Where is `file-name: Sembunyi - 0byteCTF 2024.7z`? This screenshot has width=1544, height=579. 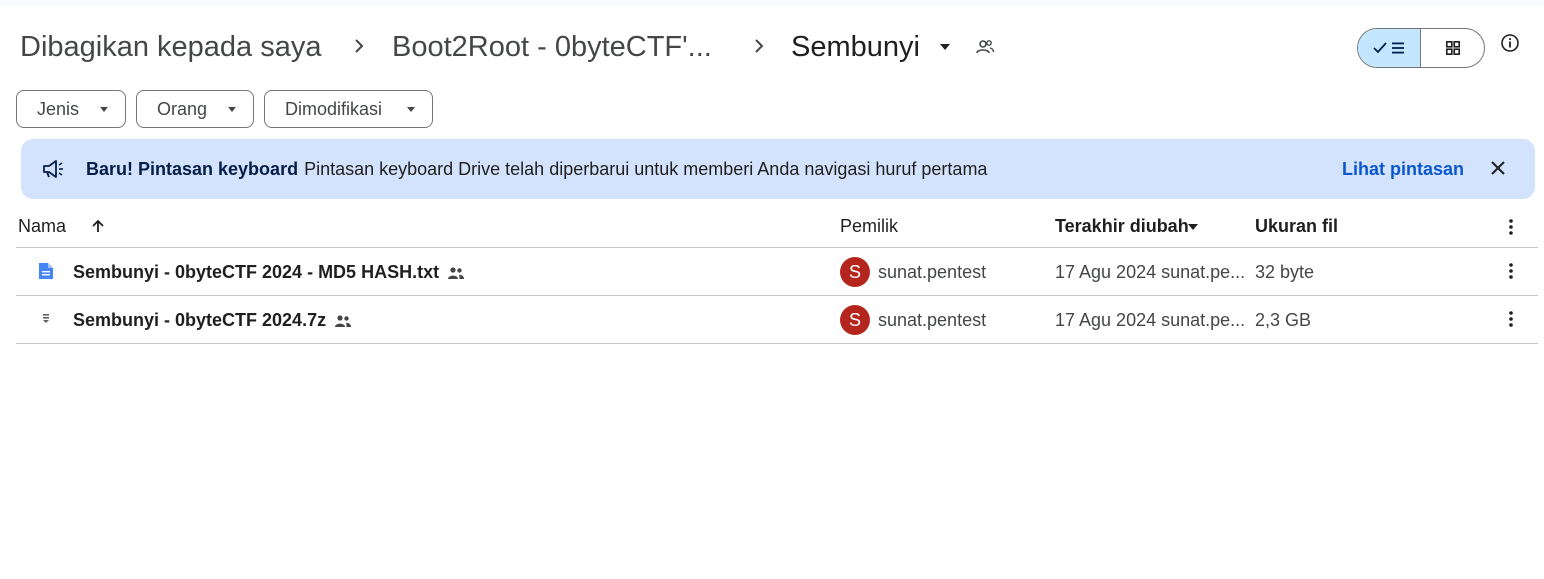 file-name: Sembunyi - 0byteCTF 2024.7z is located at coordinates (212, 320).